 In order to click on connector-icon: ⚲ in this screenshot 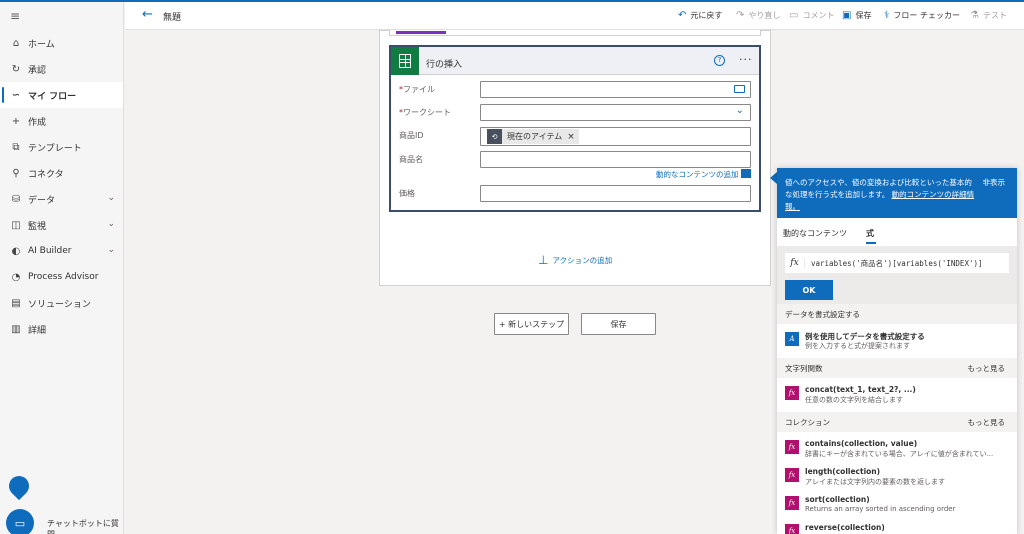, I will do `click(16, 173)`.